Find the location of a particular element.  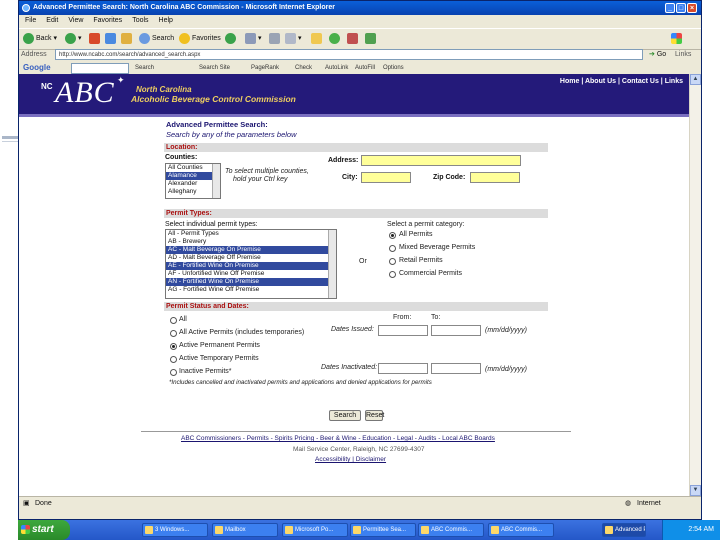

abc-logo: ABC is located at coordinates (85, 93).